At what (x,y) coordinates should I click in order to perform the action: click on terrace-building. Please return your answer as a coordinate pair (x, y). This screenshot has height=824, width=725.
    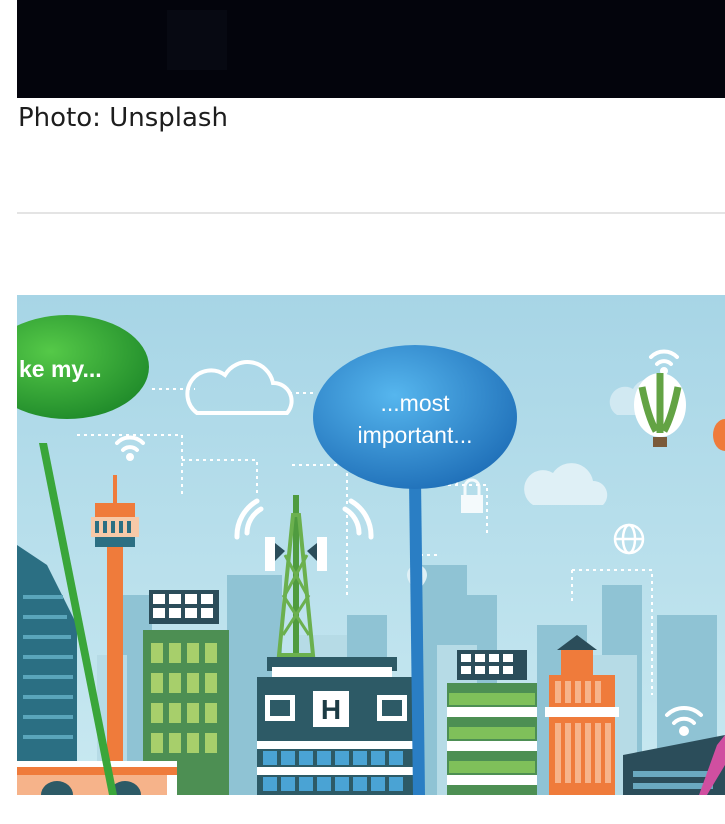
    Looking at the image, I should click on (492, 722).